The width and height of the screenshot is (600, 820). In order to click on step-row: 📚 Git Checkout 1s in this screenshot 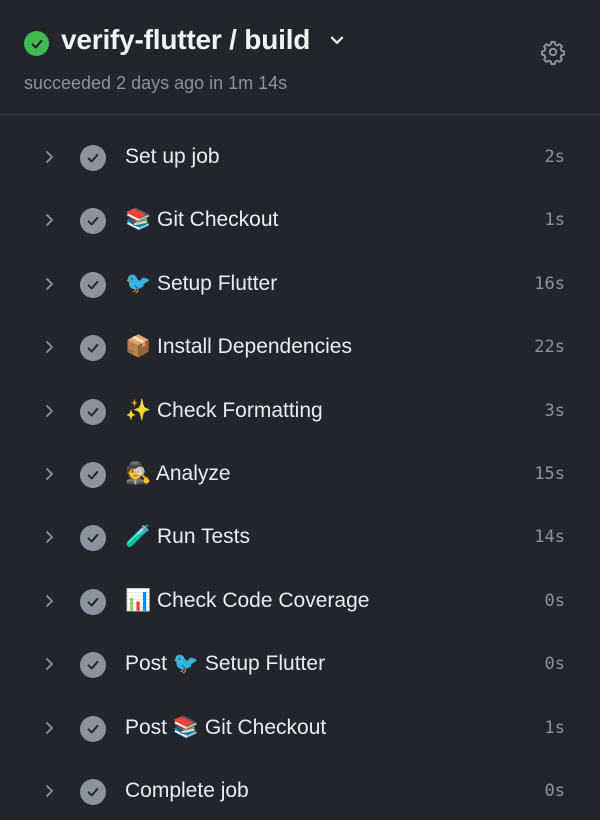, I will do `click(300, 221)`.